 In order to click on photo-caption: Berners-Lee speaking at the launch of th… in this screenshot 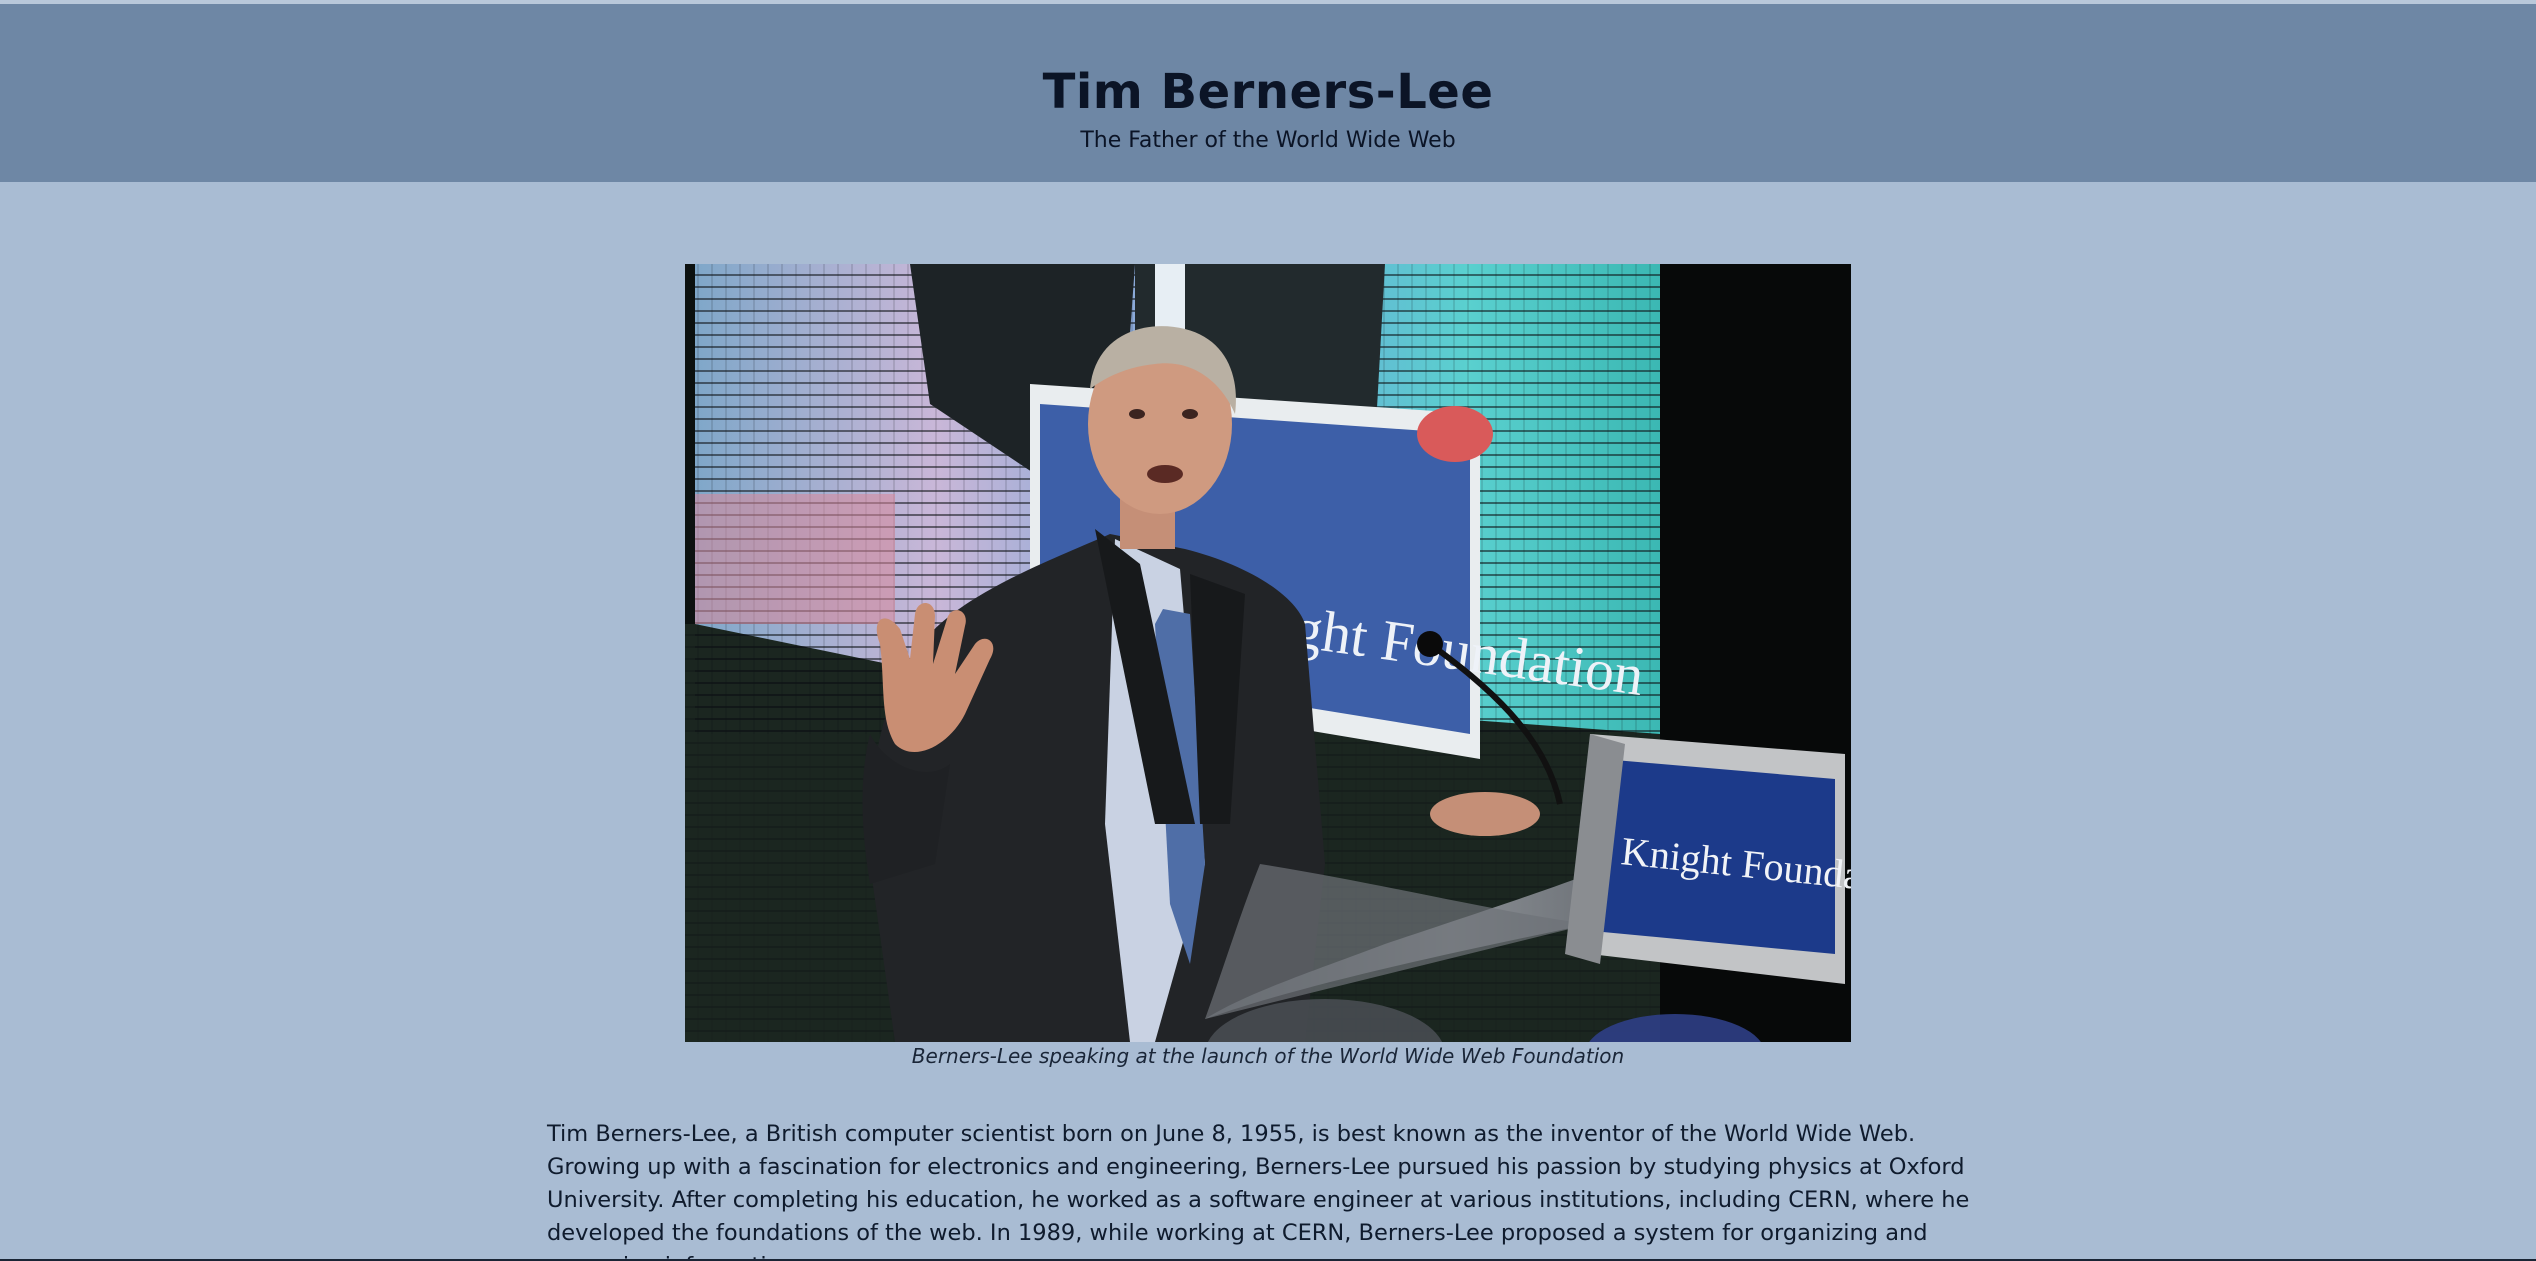, I will do `click(1268, 1056)`.